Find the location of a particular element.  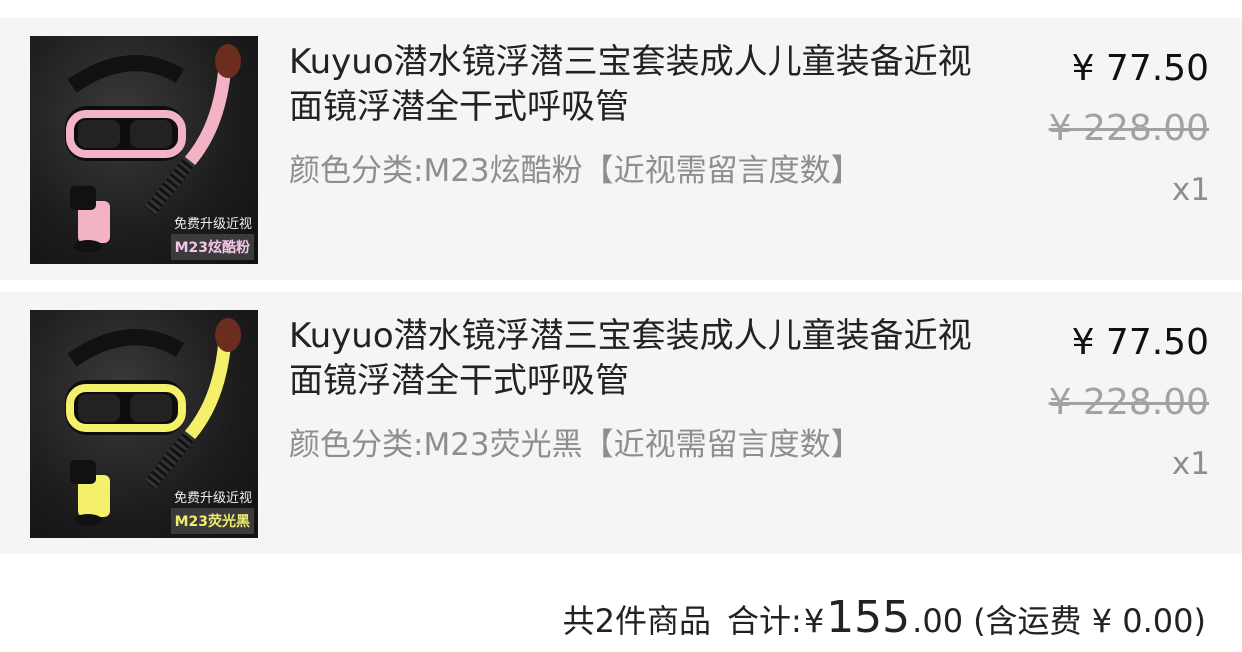

product-image: 免费升级近视 M23炫酷粉 is located at coordinates (144, 150).